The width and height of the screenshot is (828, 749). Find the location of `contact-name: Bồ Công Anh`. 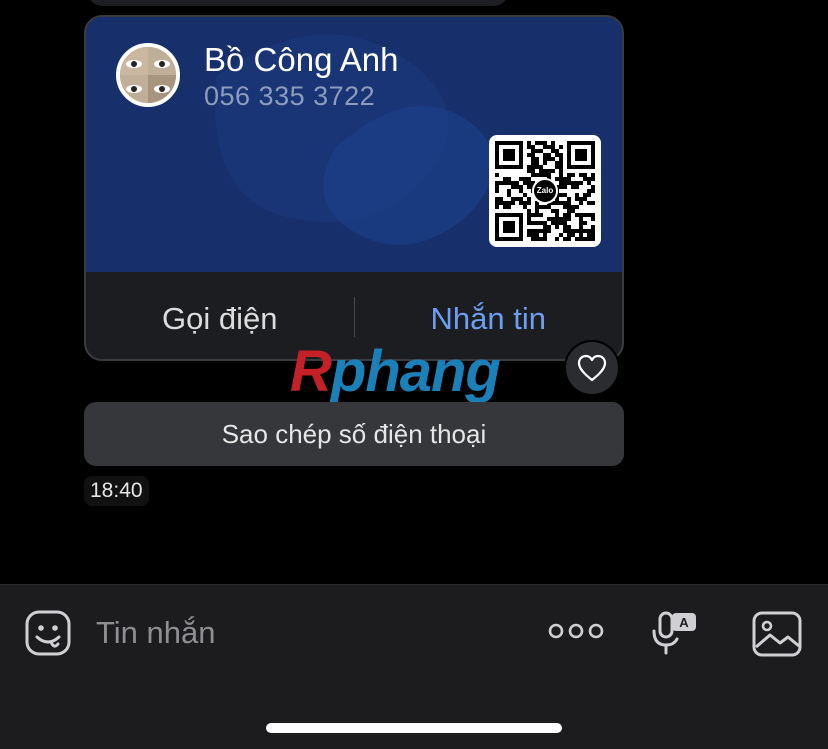

contact-name: Bồ Công Anh is located at coordinates (301, 59).